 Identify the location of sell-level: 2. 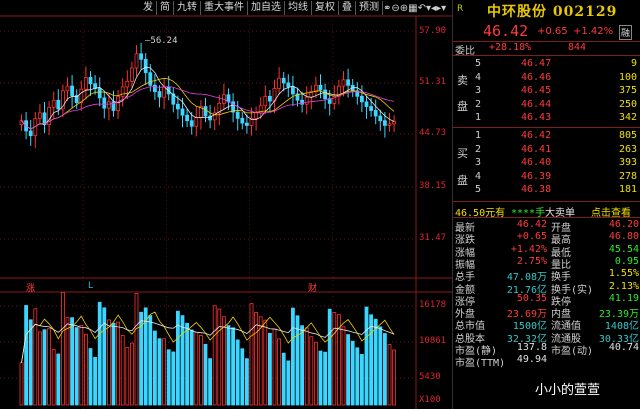
(478, 104).